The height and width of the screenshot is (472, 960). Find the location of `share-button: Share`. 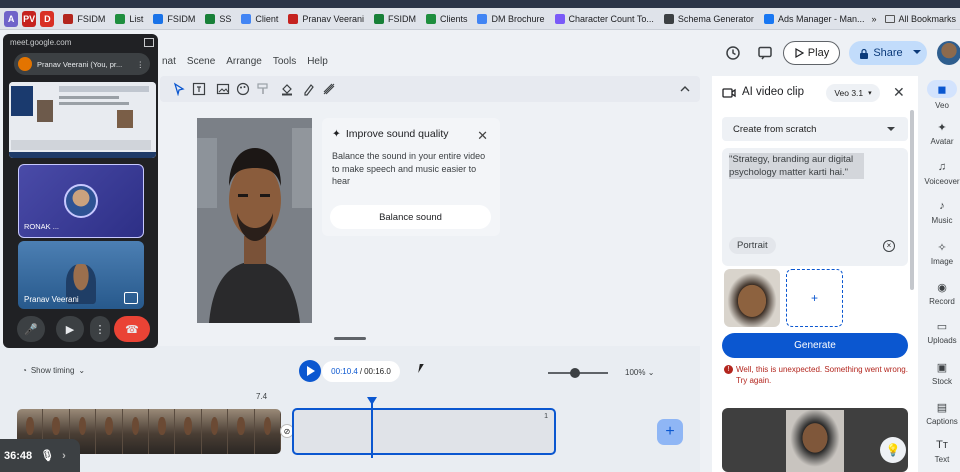

share-button: Share is located at coordinates (888, 53).